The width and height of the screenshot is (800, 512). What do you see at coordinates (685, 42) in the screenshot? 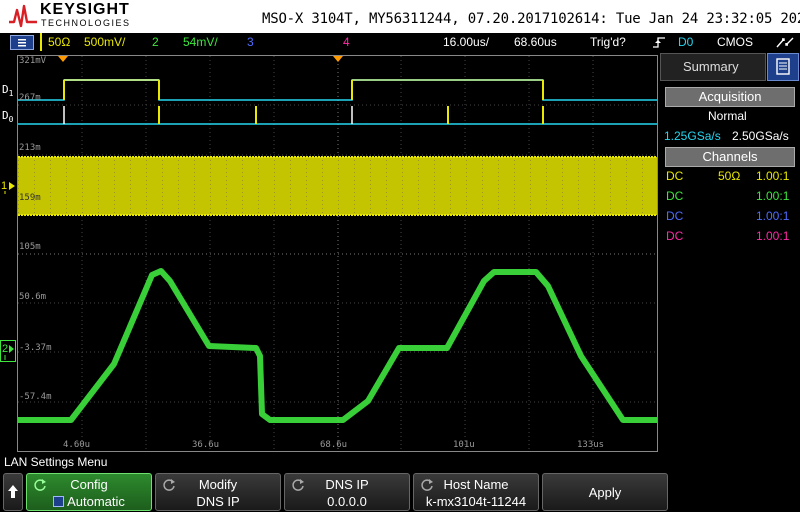
I see `trigger-source: D0` at bounding box center [685, 42].